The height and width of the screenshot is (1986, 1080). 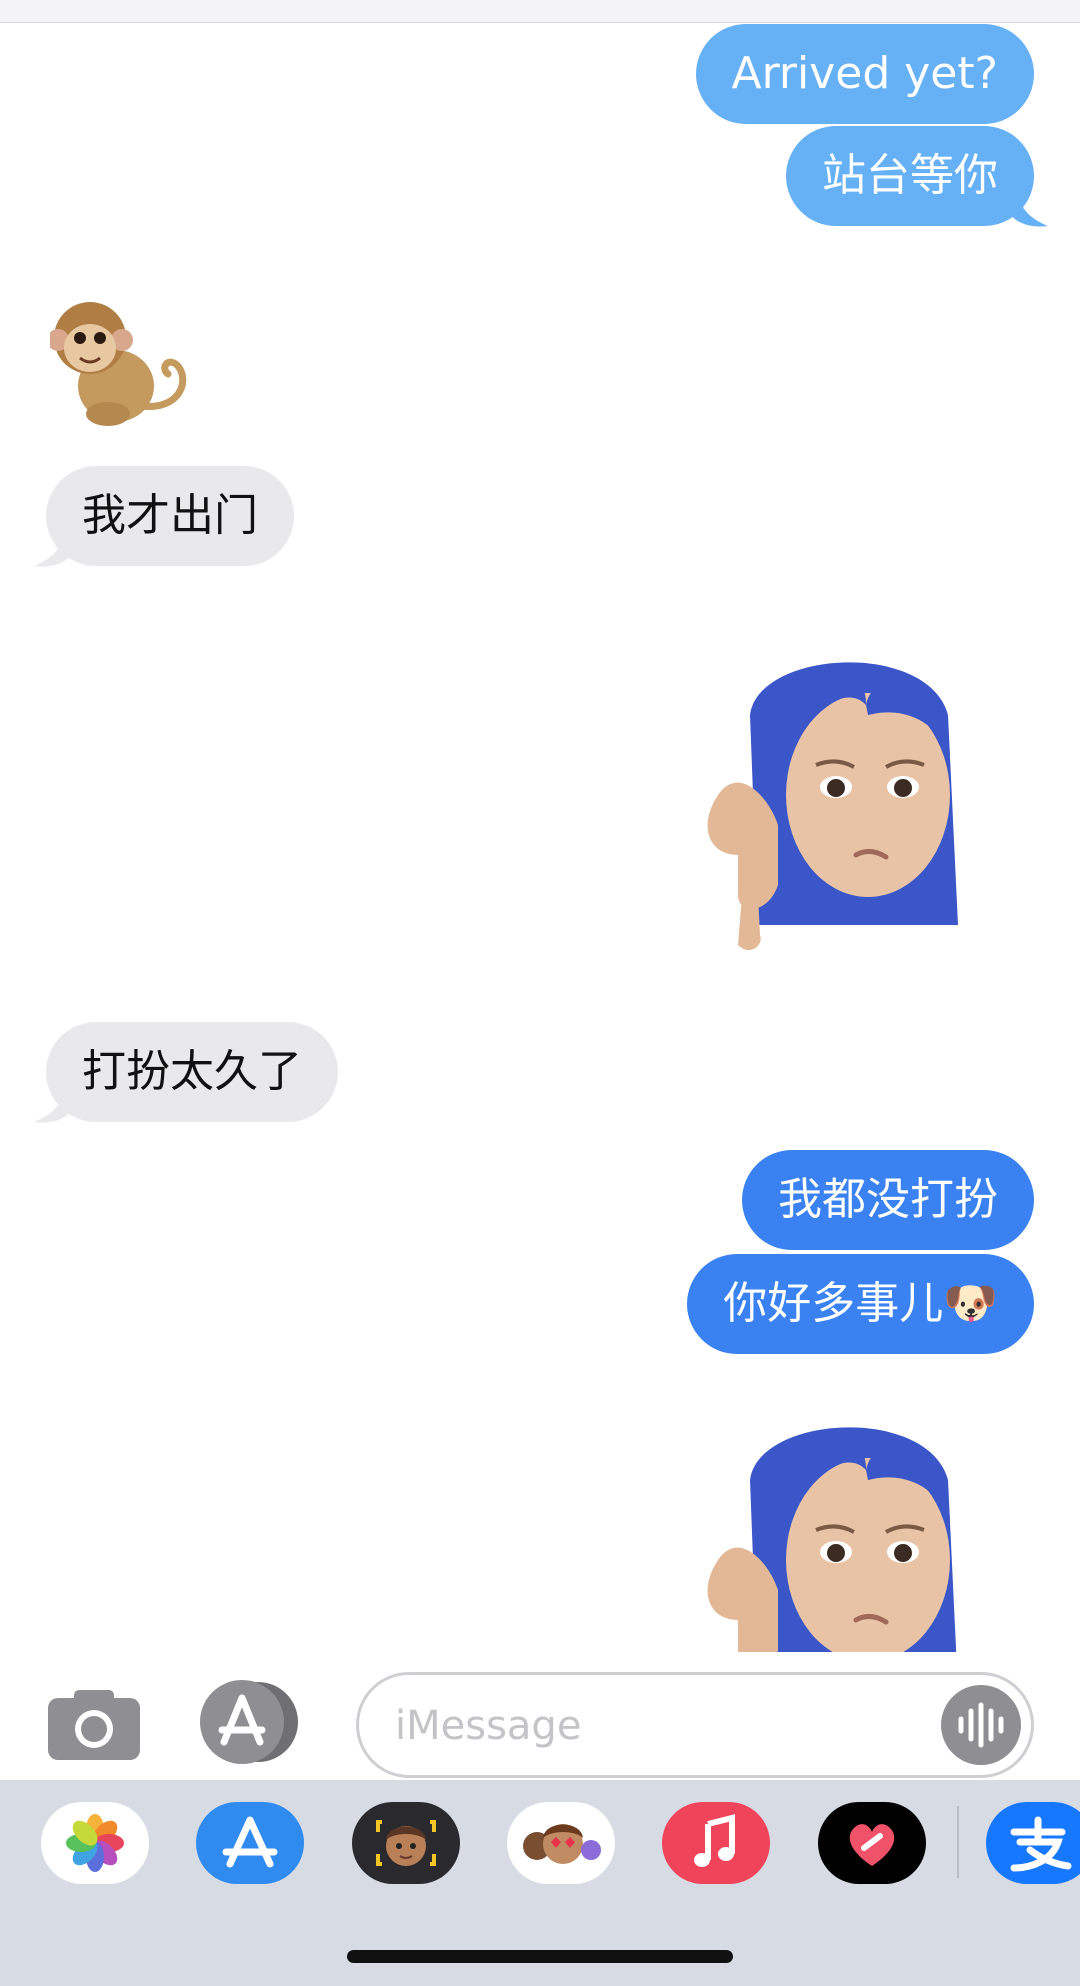 I want to click on voice-message-button, so click(x=981, y=1725).